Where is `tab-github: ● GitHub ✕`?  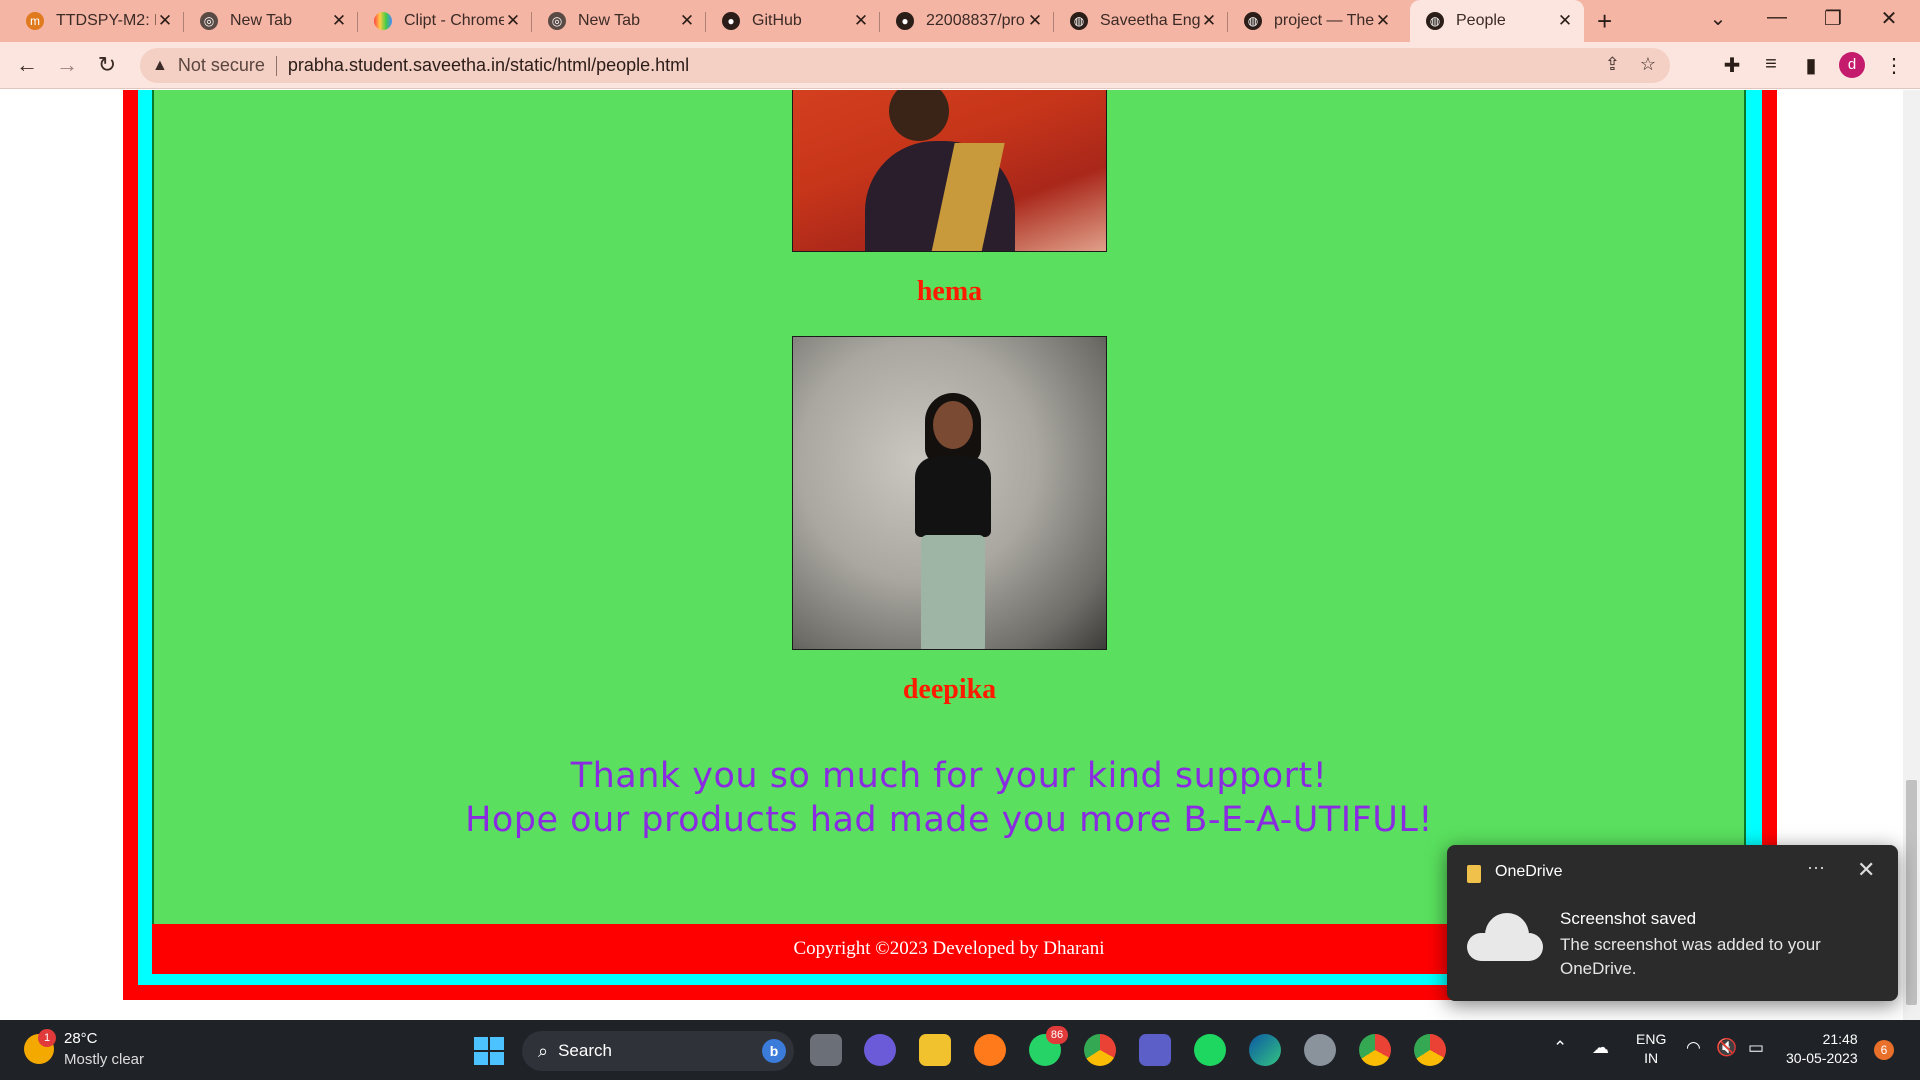 tab-github: ● GitHub ✕ is located at coordinates (793, 21).